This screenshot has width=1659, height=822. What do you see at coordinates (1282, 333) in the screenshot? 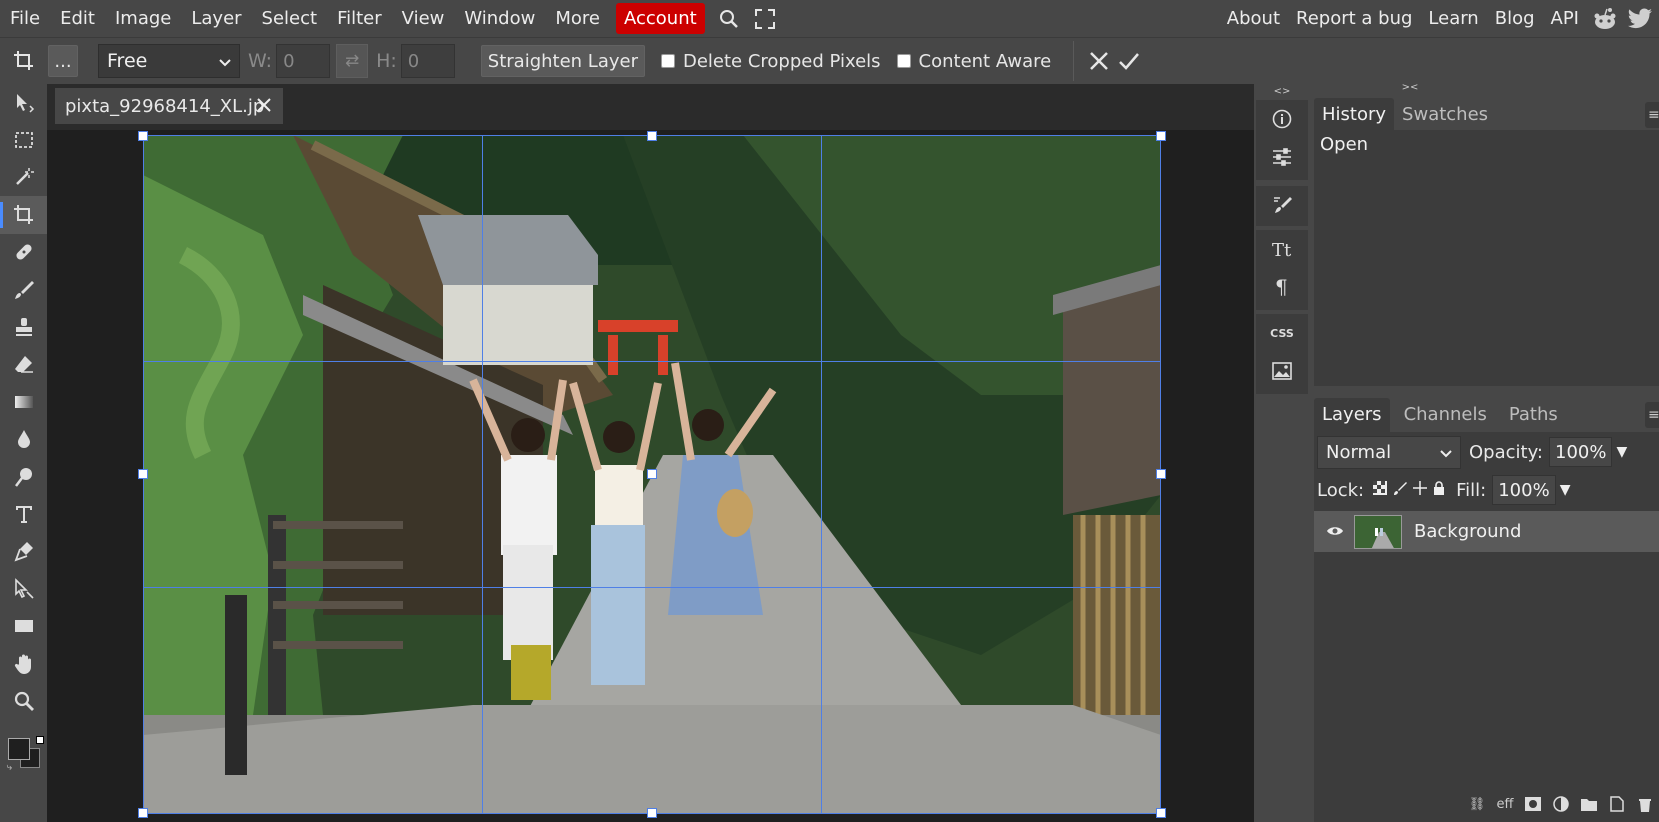
I see `css-icon: CSS` at bounding box center [1282, 333].